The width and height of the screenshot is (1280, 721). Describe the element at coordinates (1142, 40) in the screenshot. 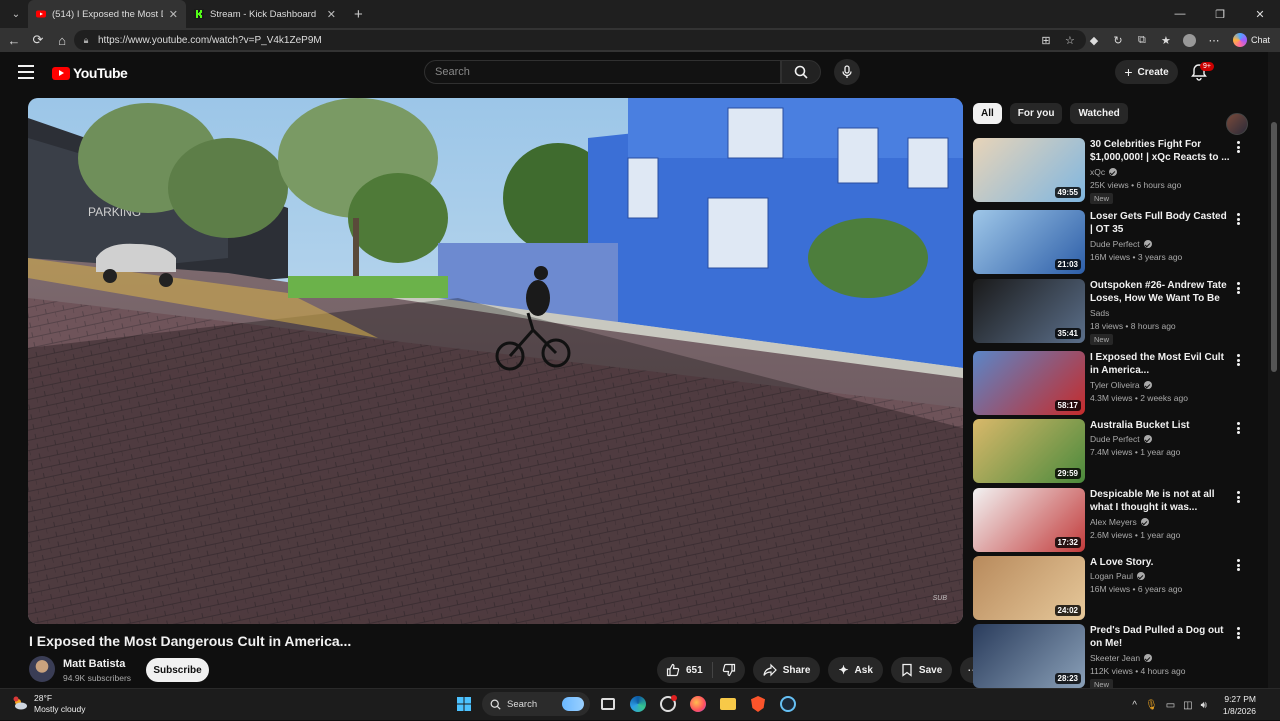

I see `split-screen-icon: ⧉` at that location.